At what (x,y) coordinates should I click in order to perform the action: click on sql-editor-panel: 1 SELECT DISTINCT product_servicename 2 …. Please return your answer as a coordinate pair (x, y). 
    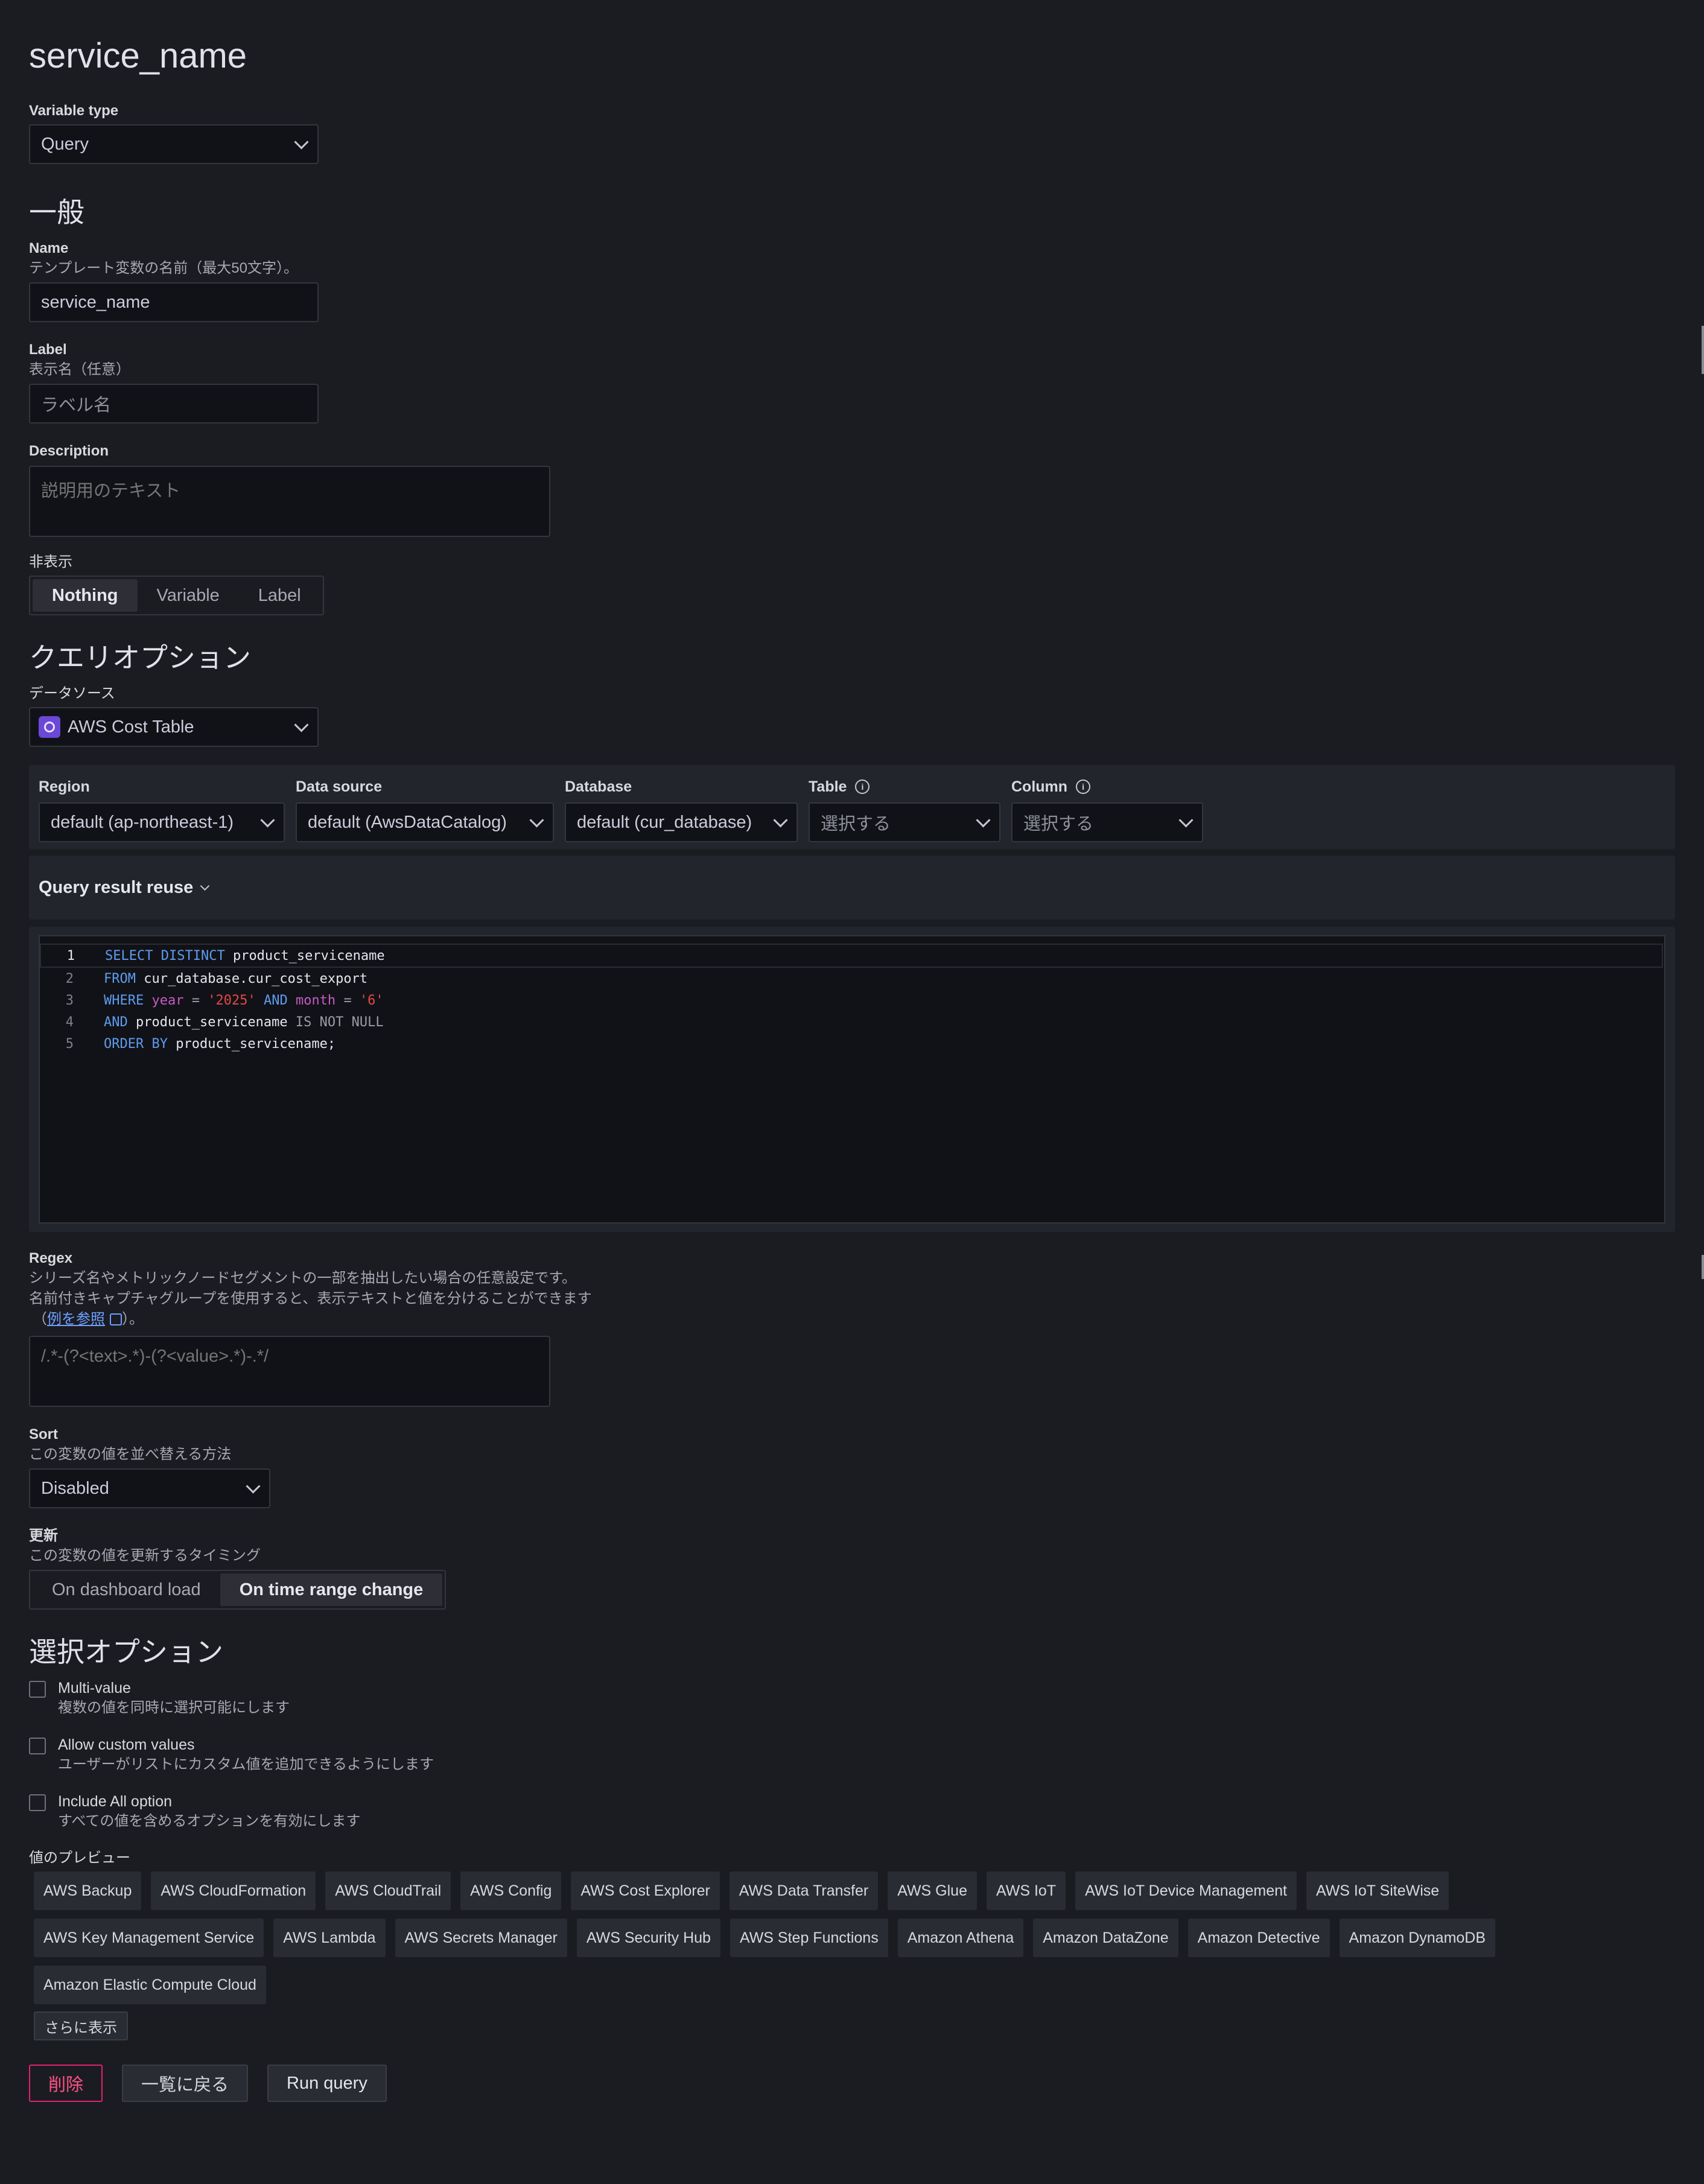
    Looking at the image, I should click on (852, 1079).